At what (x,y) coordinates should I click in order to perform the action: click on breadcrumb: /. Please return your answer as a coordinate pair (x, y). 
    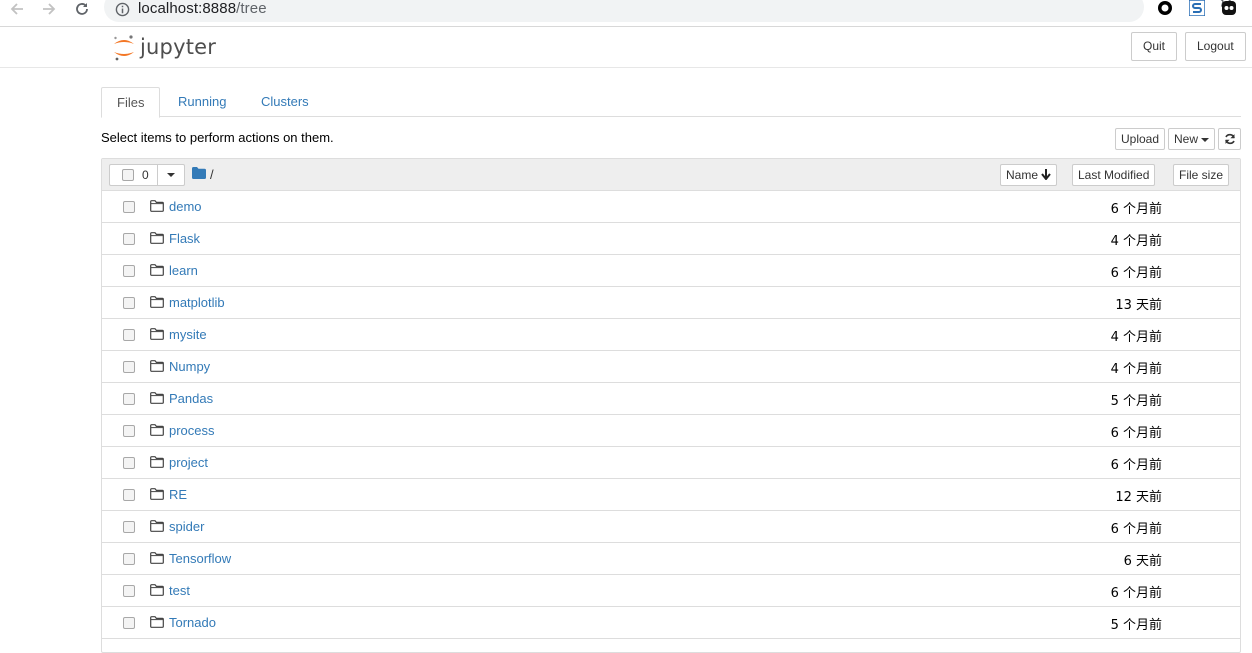
    Looking at the image, I should click on (212, 174).